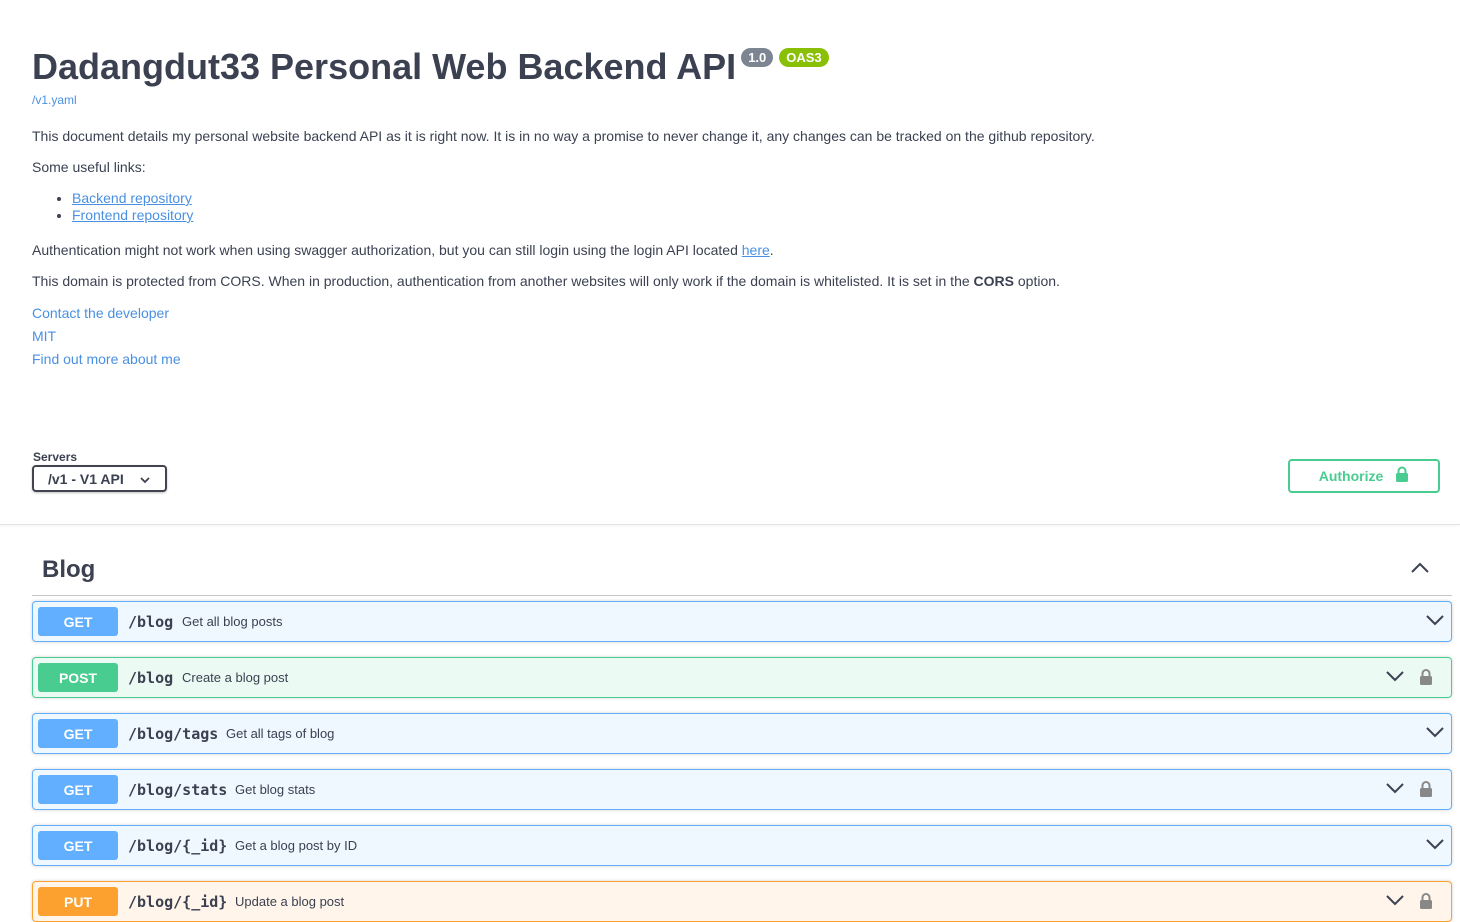  Describe the element at coordinates (275, 789) in the screenshot. I see `operation-summary: Get blog stats` at that location.